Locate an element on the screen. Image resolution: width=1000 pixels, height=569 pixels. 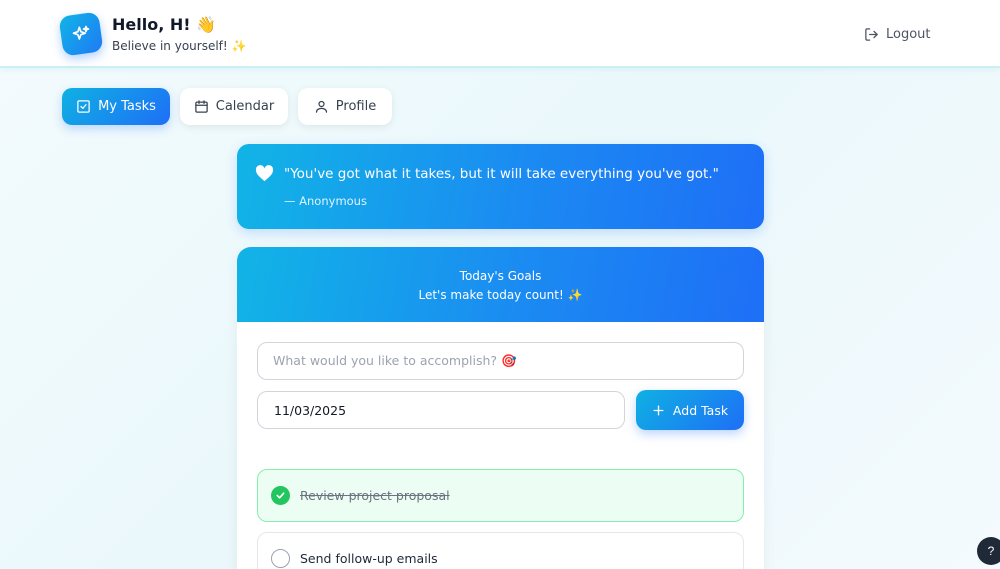
tab-my-tasks-label: My Tasks is located at coordinates (127, 106).